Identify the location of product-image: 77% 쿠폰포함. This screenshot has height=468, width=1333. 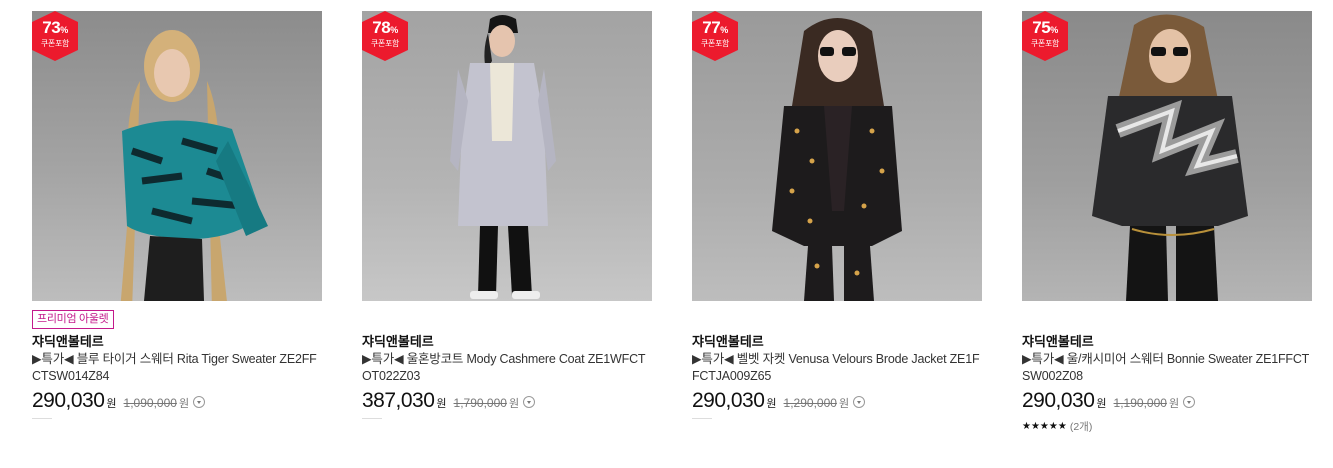
(837, 156).